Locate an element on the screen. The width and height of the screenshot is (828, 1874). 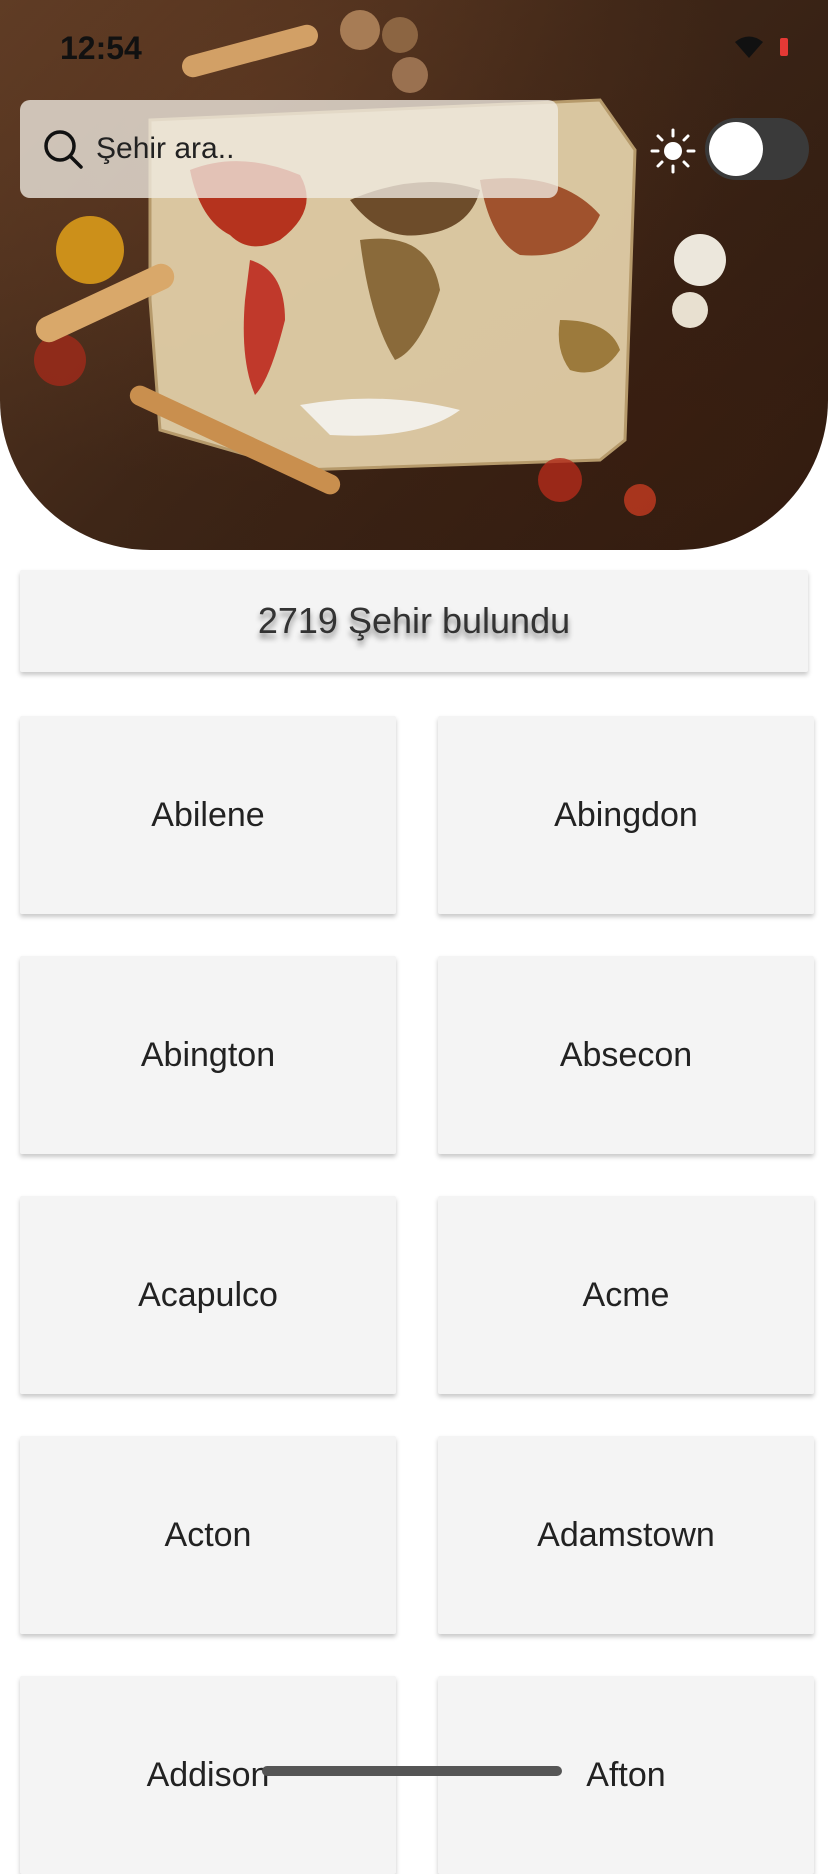
search-bar is located at coordinates (289, 149).